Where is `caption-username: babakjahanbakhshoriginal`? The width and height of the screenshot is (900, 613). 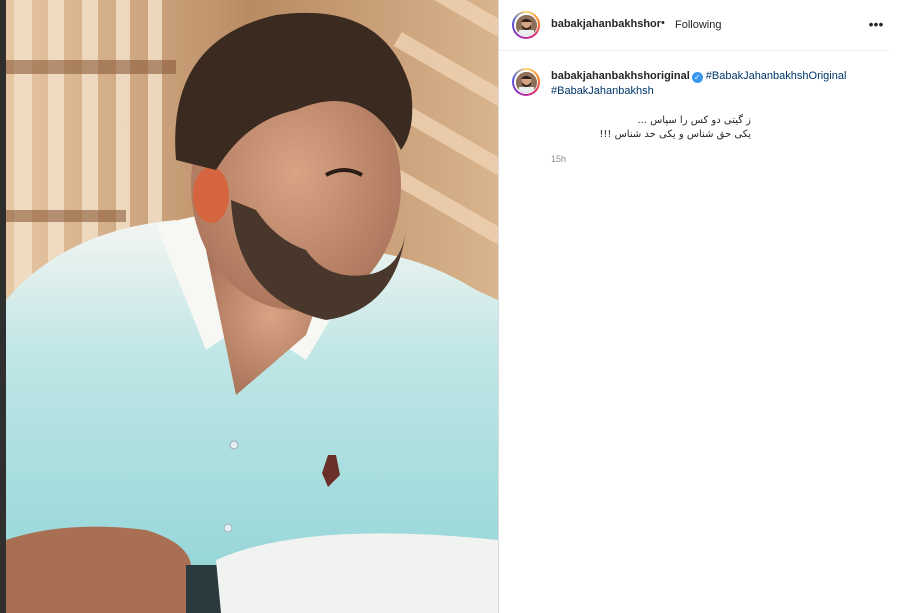
caption-username: babakjahanbakhshoriginal is located at coordinates (620, 76).